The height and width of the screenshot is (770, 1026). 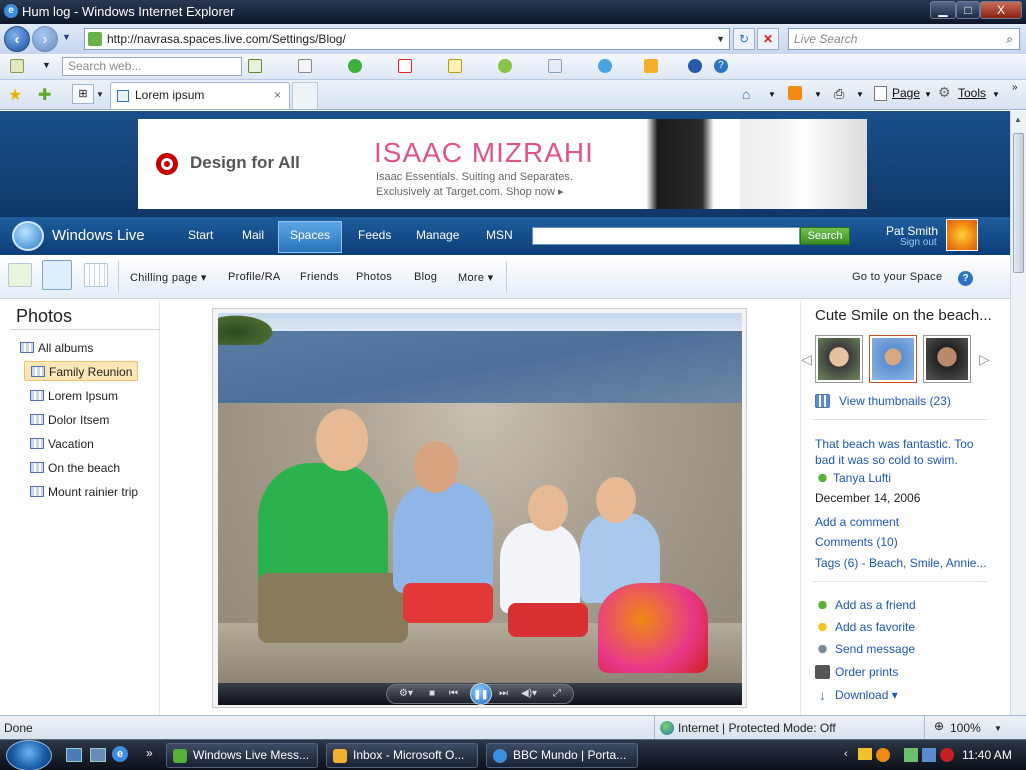 What do you see at coordinates (806, 359) in the screenshot?
I see `previous-thumb-icon: ◁` at bounding box center [806, 359].